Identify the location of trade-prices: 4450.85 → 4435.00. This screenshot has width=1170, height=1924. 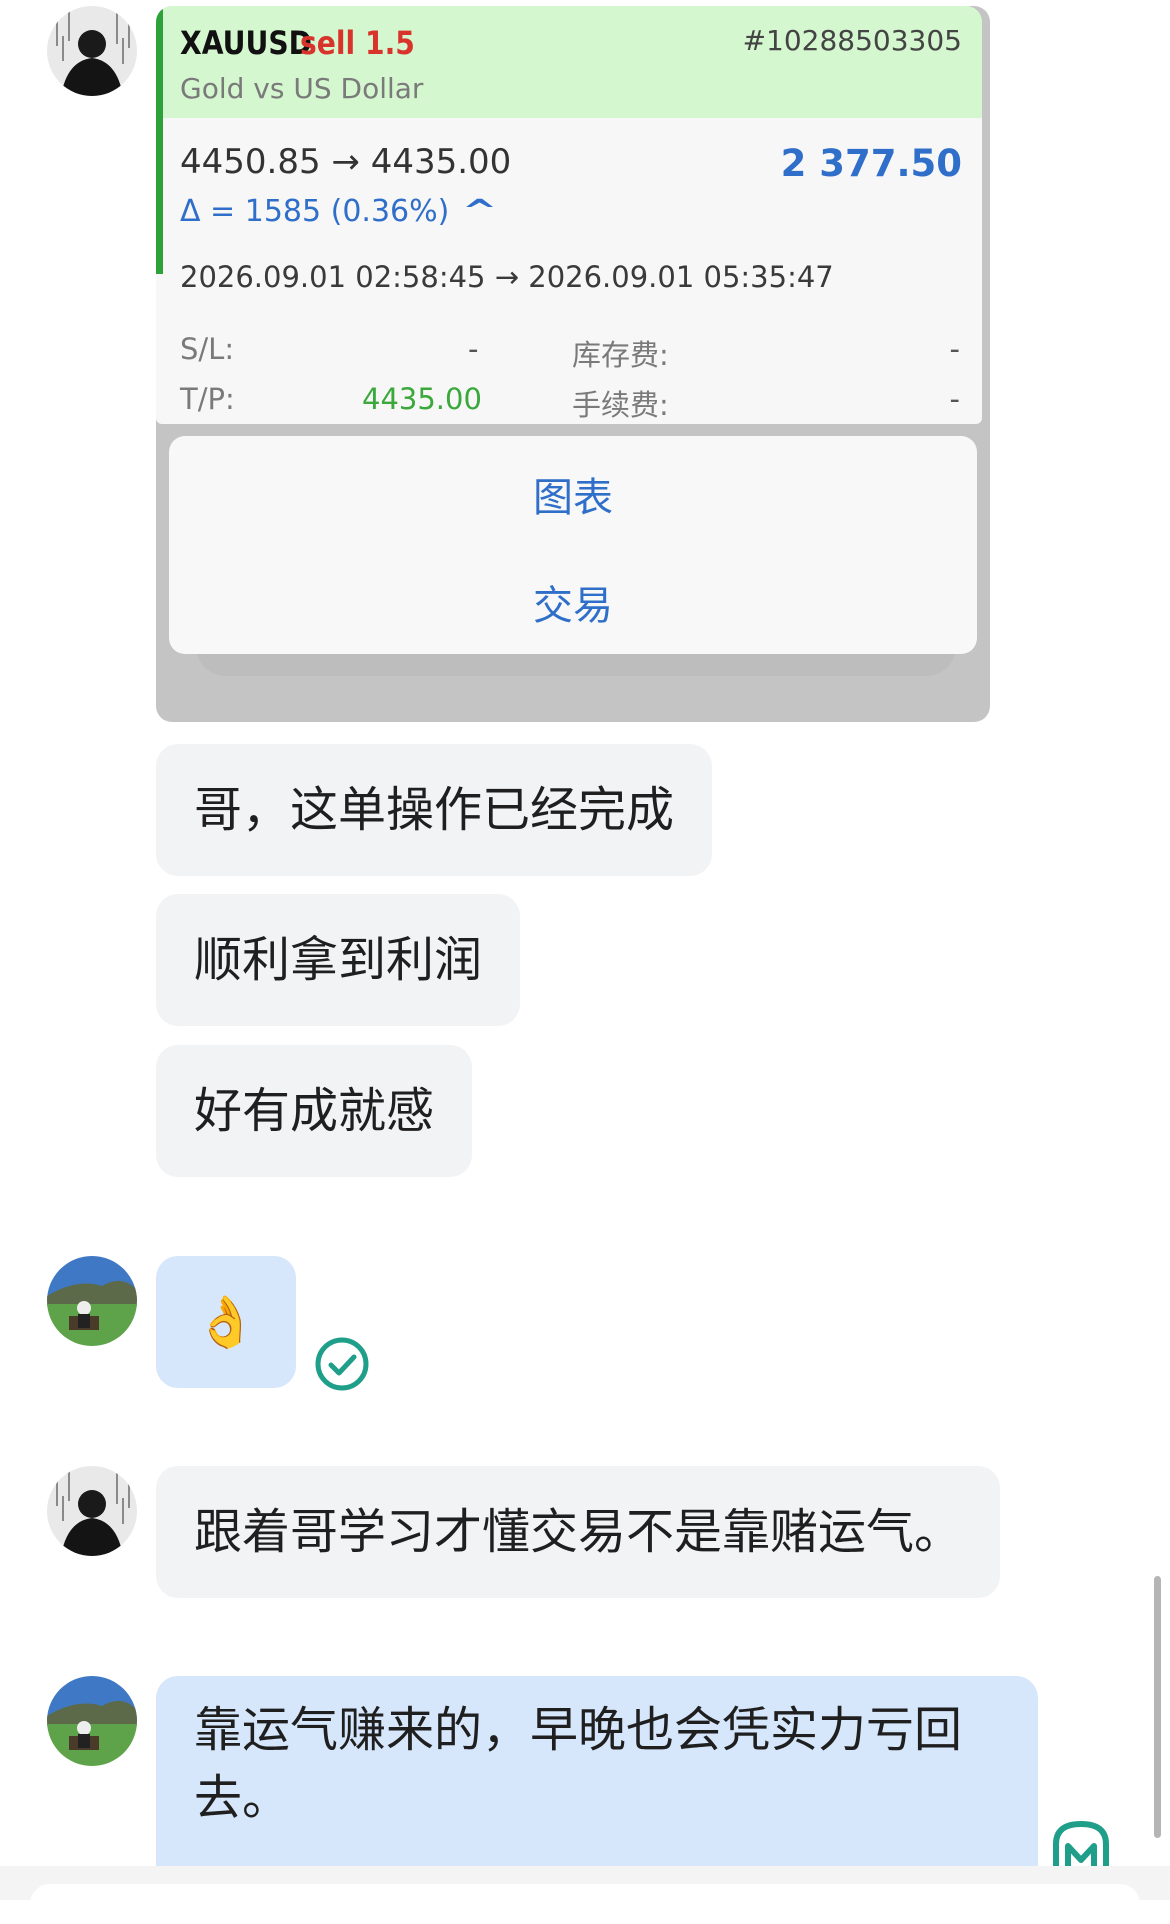
(346, 162).